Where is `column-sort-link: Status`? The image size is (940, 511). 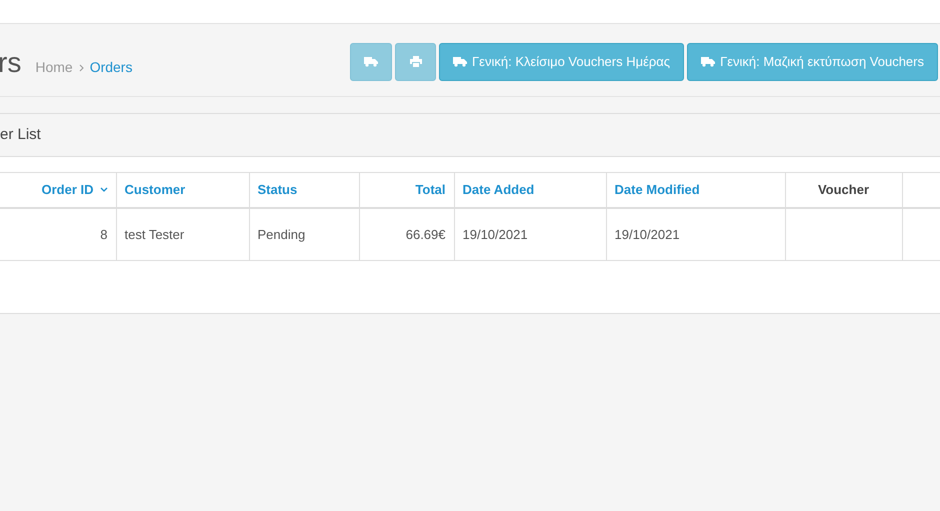 column-sort-link: Status is located at coordinates (278, 190).